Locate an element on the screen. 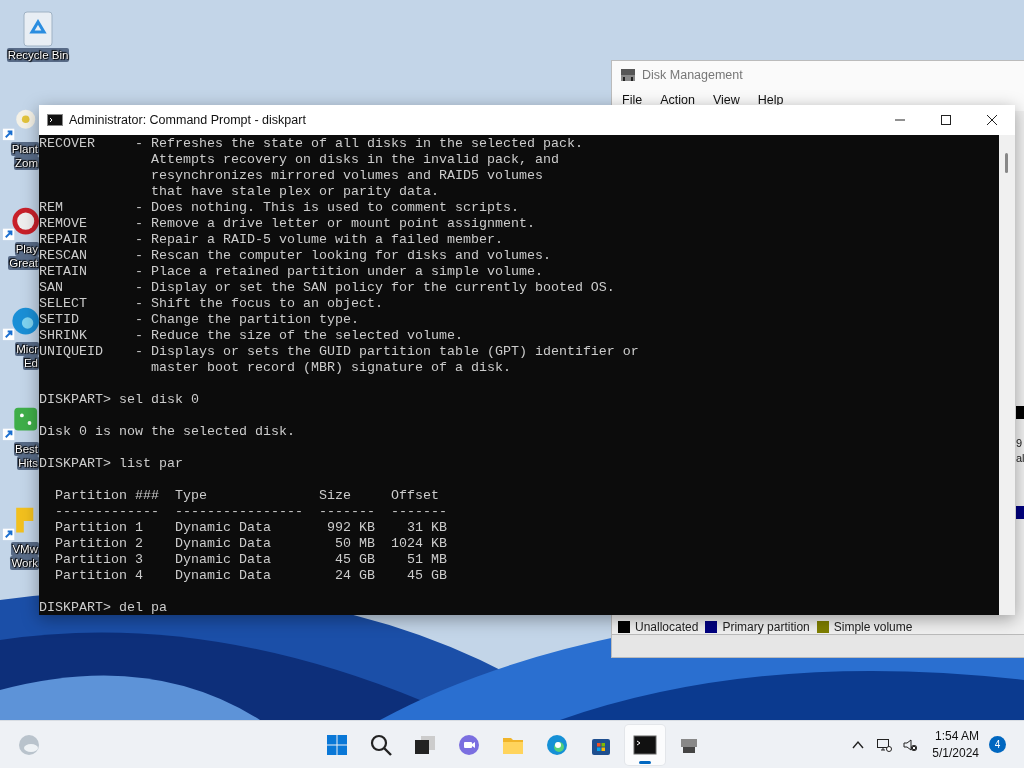  icon-label: VMw is located at coordinates (25, 549).